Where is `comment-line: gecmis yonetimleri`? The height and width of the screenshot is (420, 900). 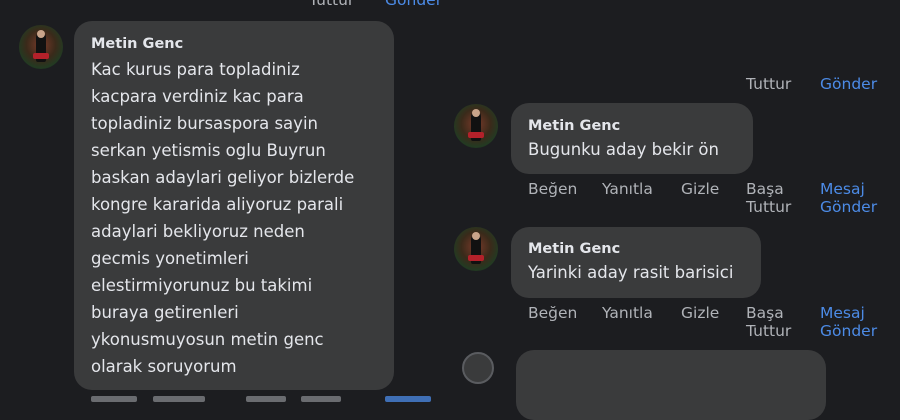
comment-line: gecmis yonetimleri is located at coordinates (170, 258).